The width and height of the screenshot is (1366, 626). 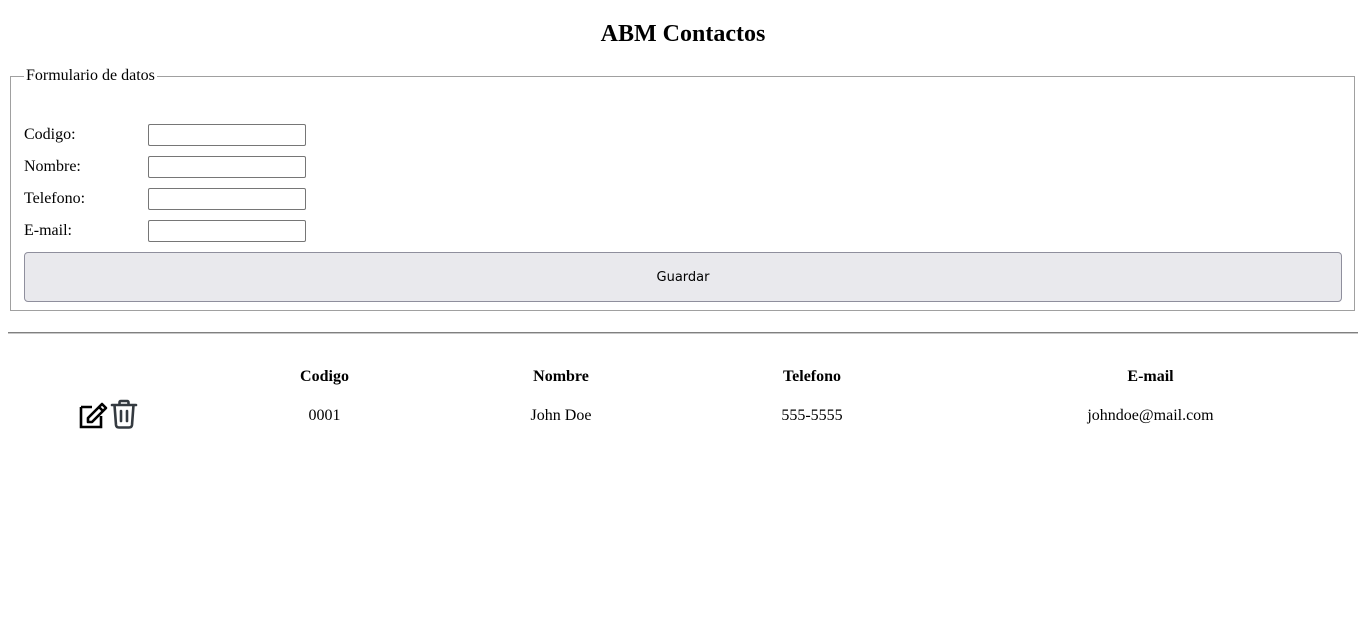 I want to click on trash-icon, so click(x=124, y=414).